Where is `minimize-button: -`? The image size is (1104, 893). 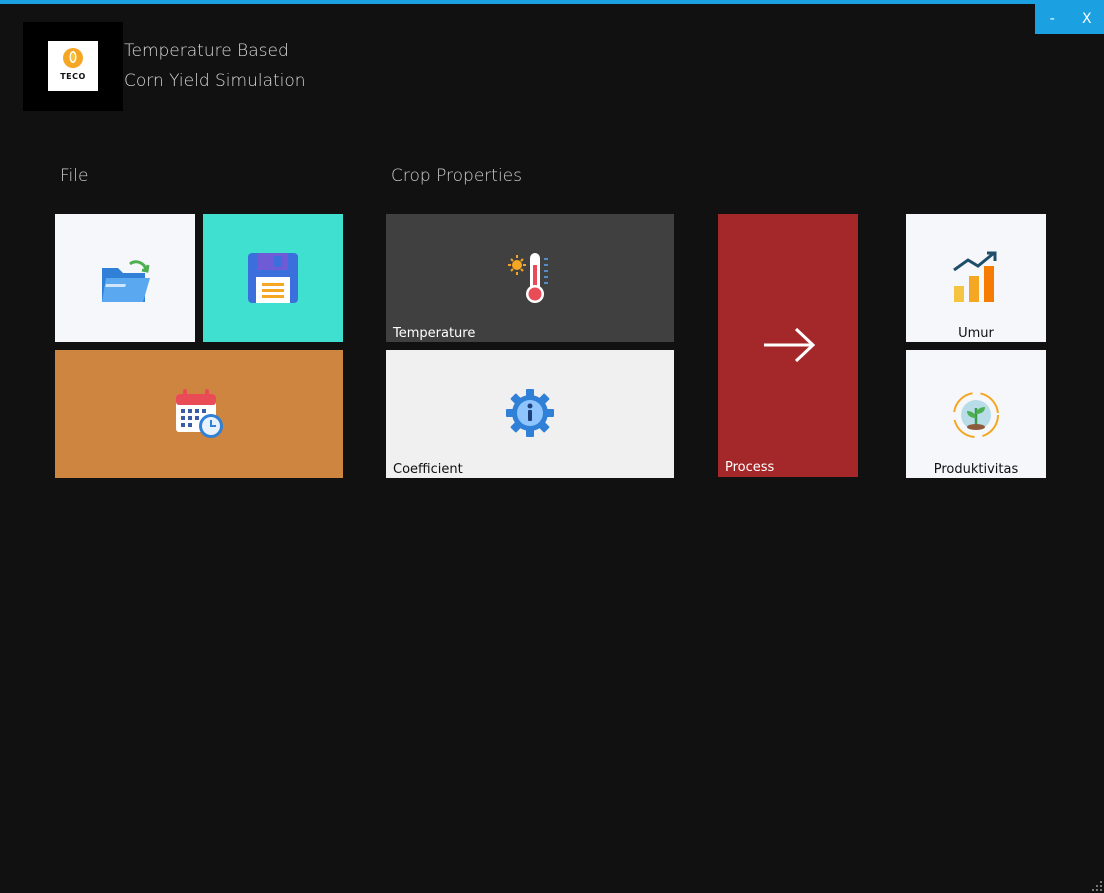
minimize-button: - is located at coordinates (1052, 19).